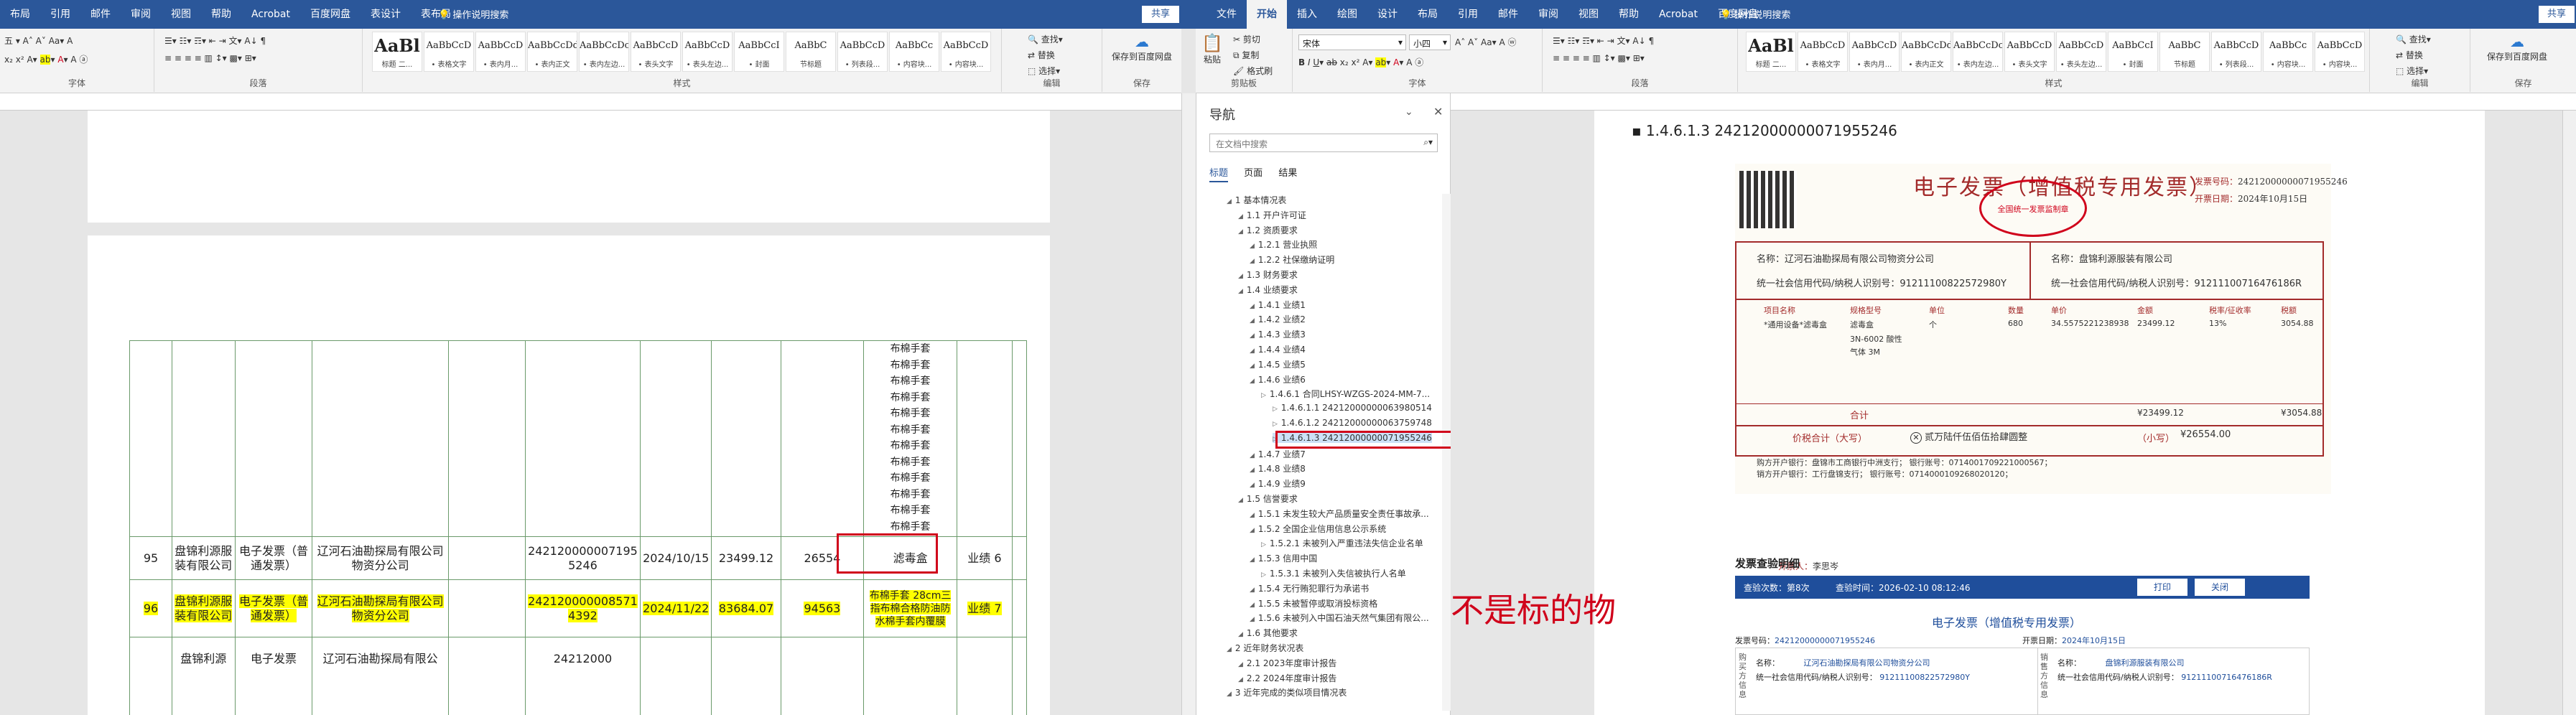 The image size is (2576, 715). I want to click on right-share-top: 共享, so click(1160, 15).